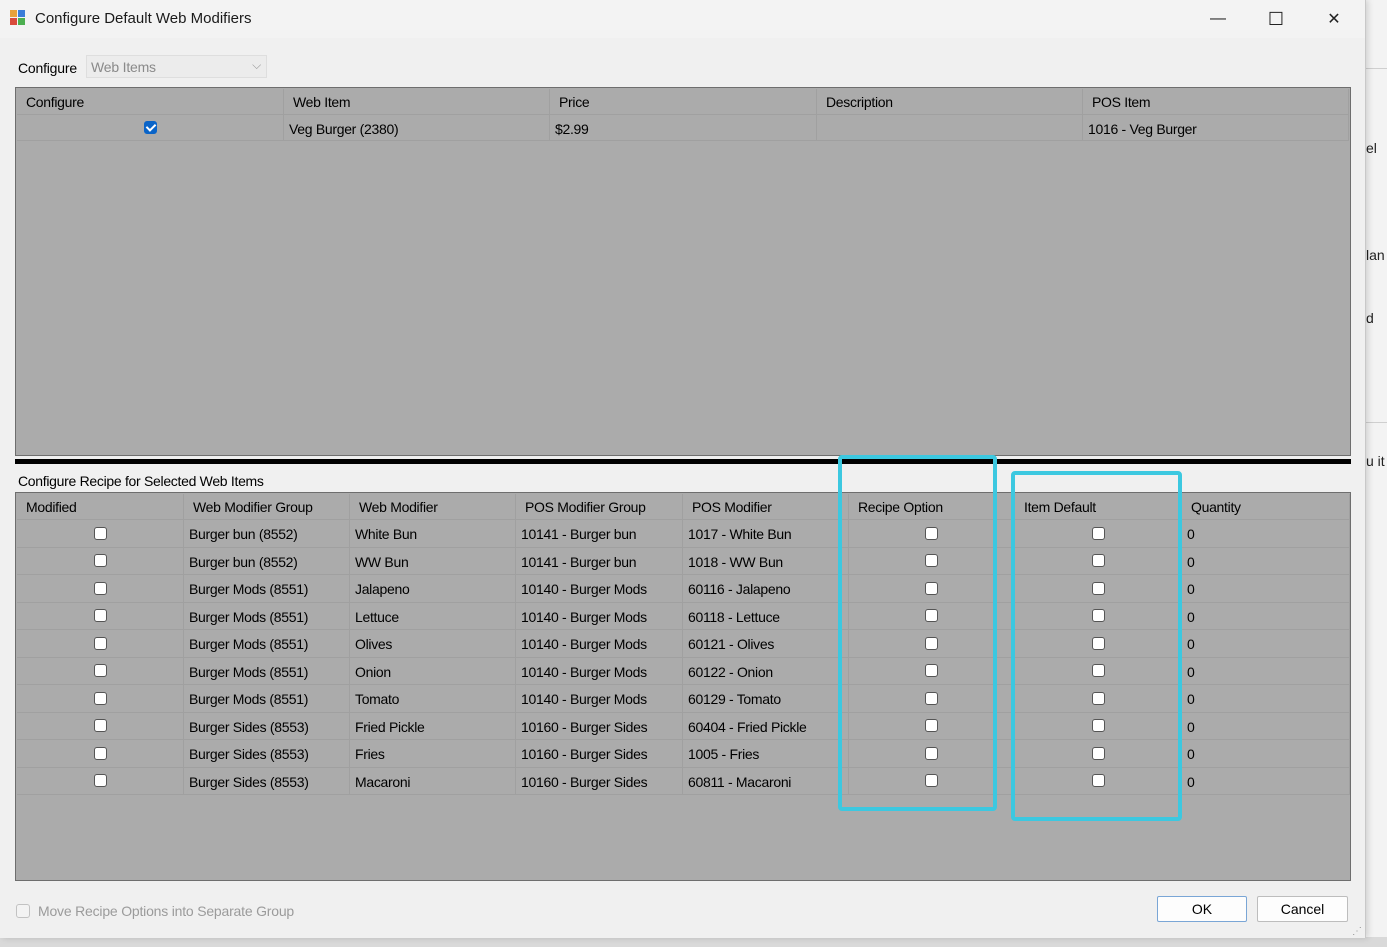 This screenshot has height=947, width=1387. I want to click on configure-cell-checkbox, so click(150, 127).